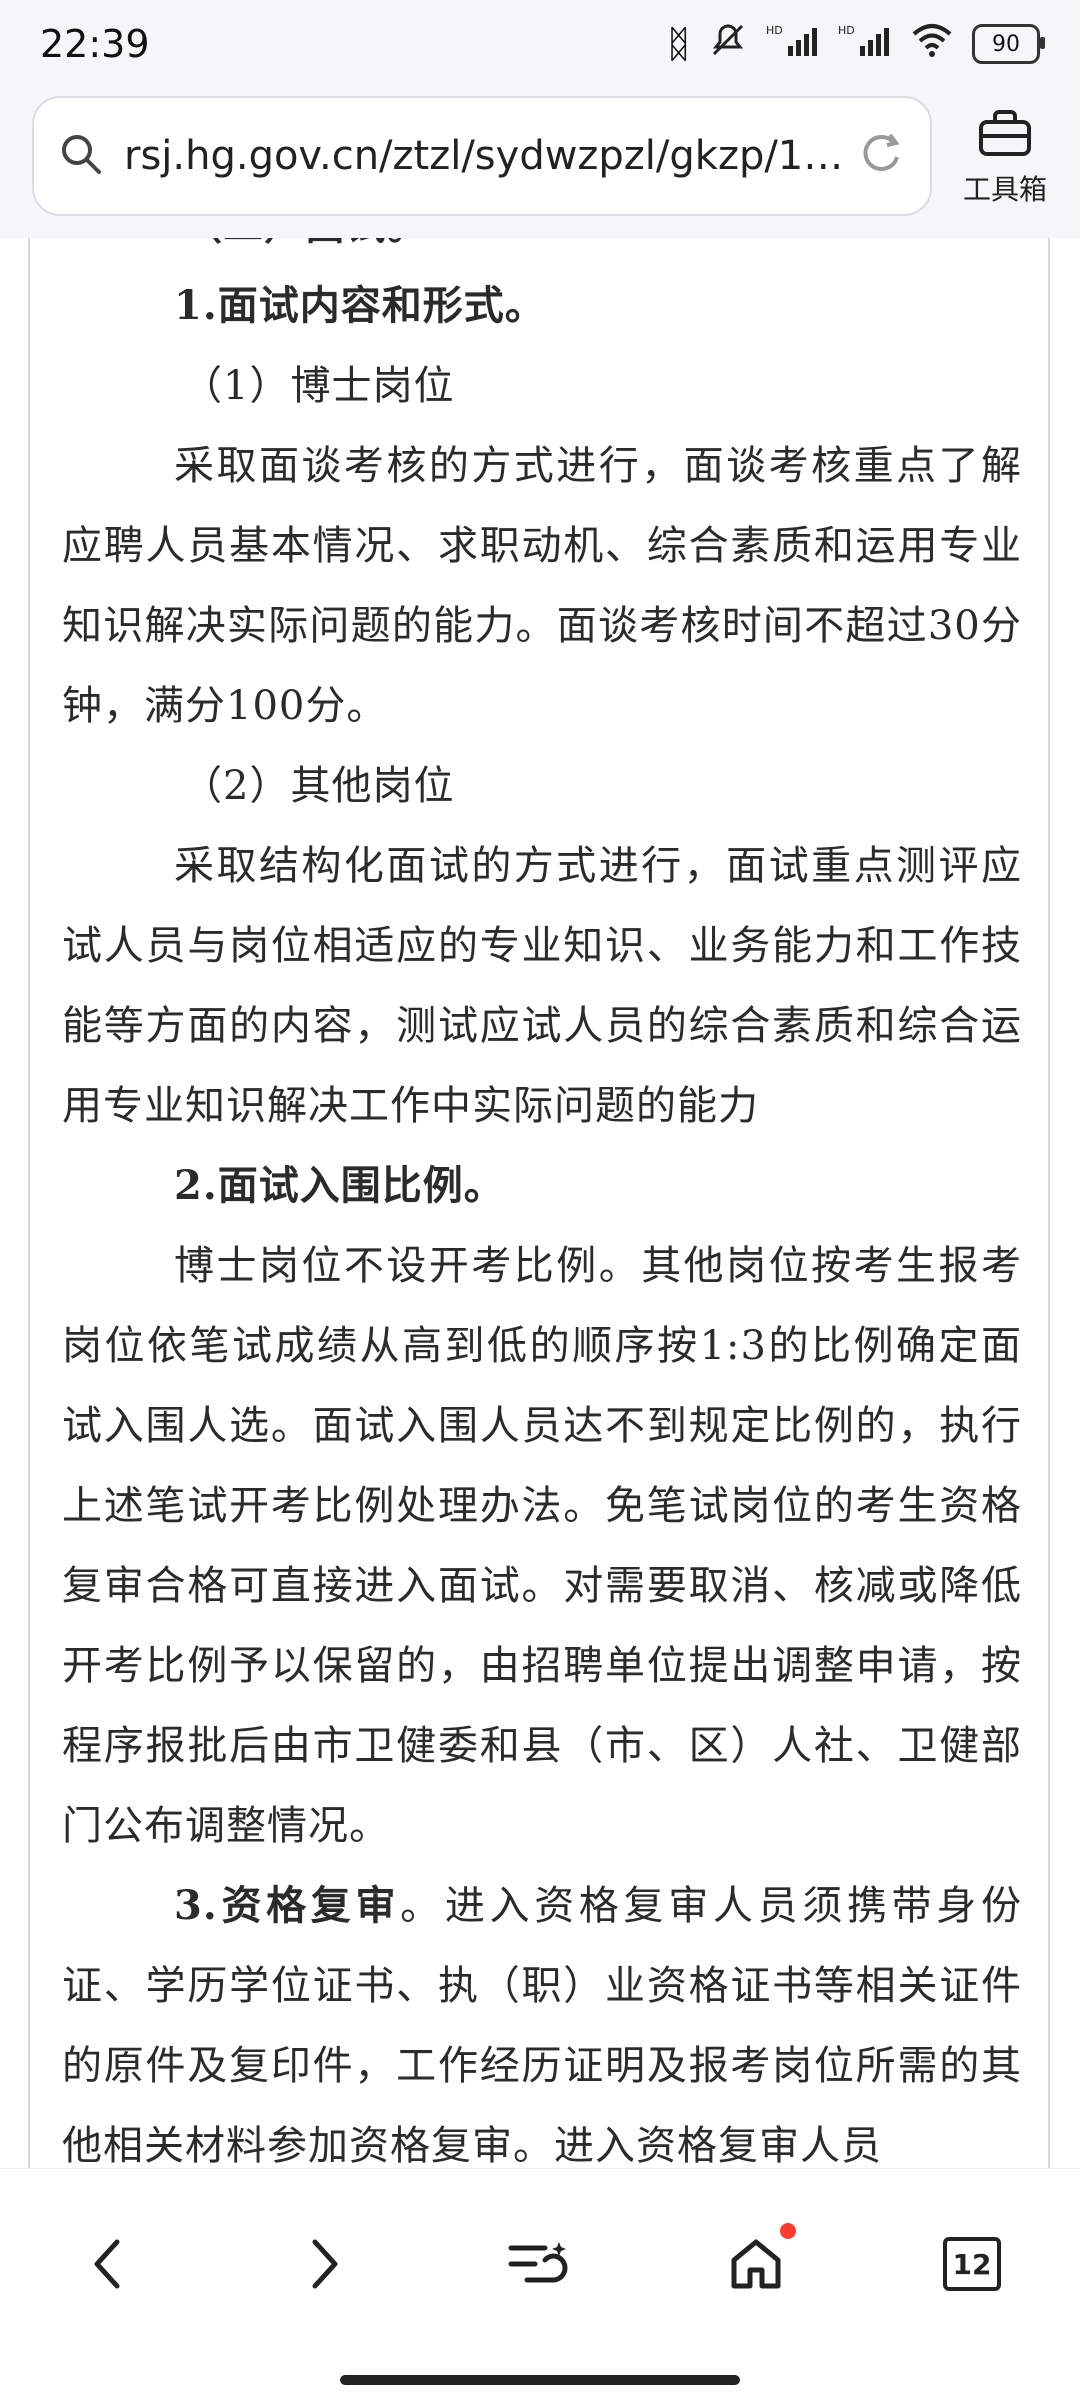 The height and width of the screenshot is (2402, 1080). I want to click on bottom-navigation: 12, so click(540, 2285).